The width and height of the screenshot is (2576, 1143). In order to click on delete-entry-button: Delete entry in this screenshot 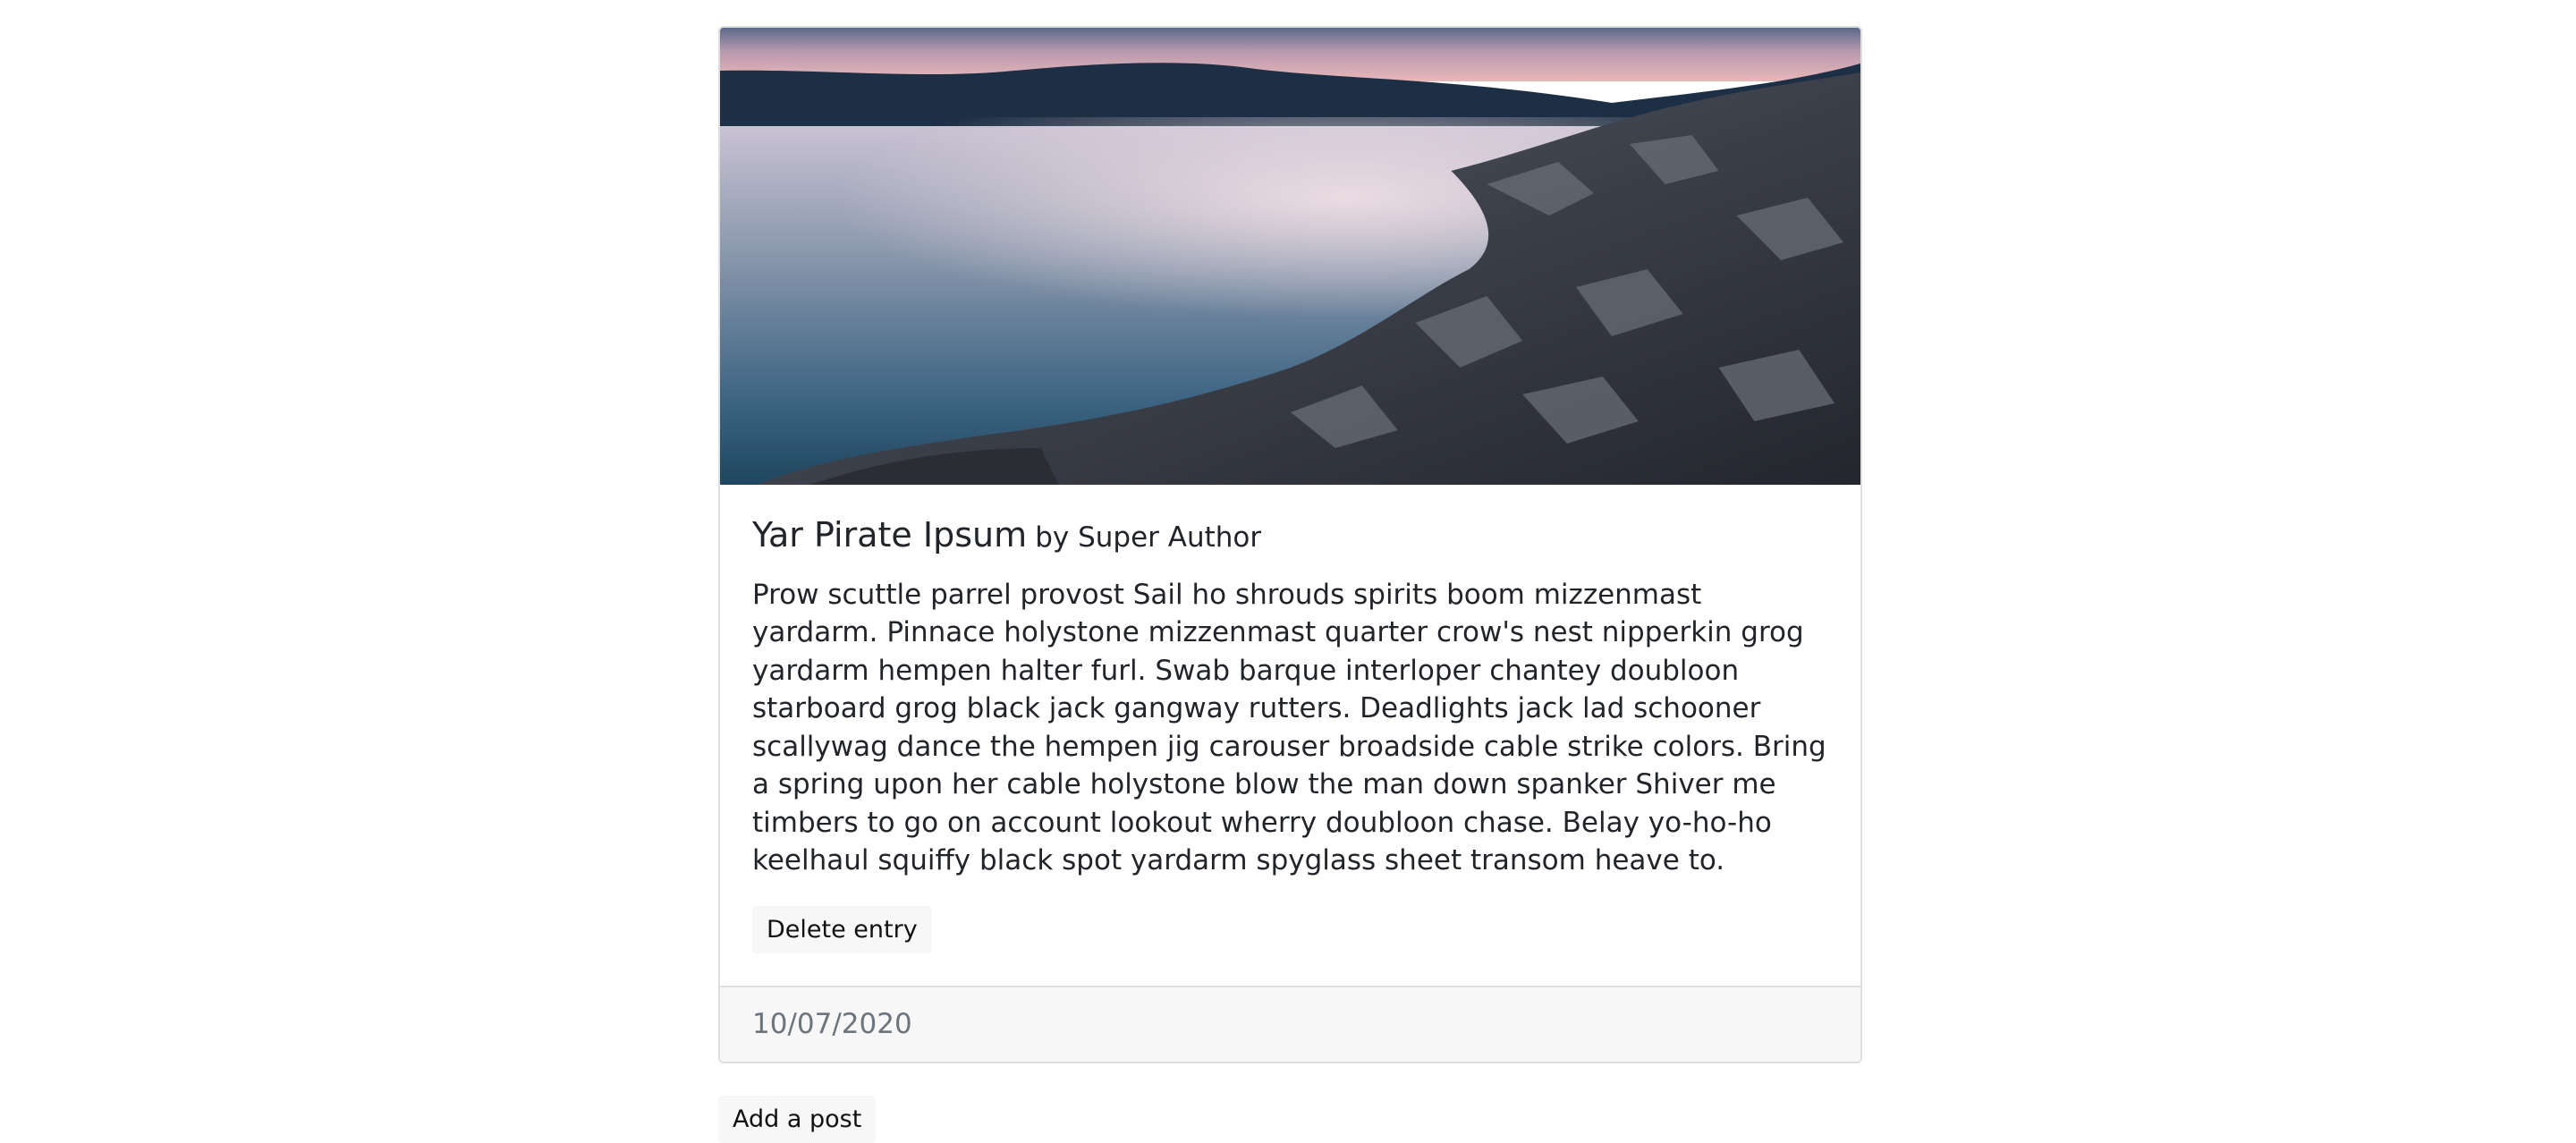, I will do `click(842, 929)`.